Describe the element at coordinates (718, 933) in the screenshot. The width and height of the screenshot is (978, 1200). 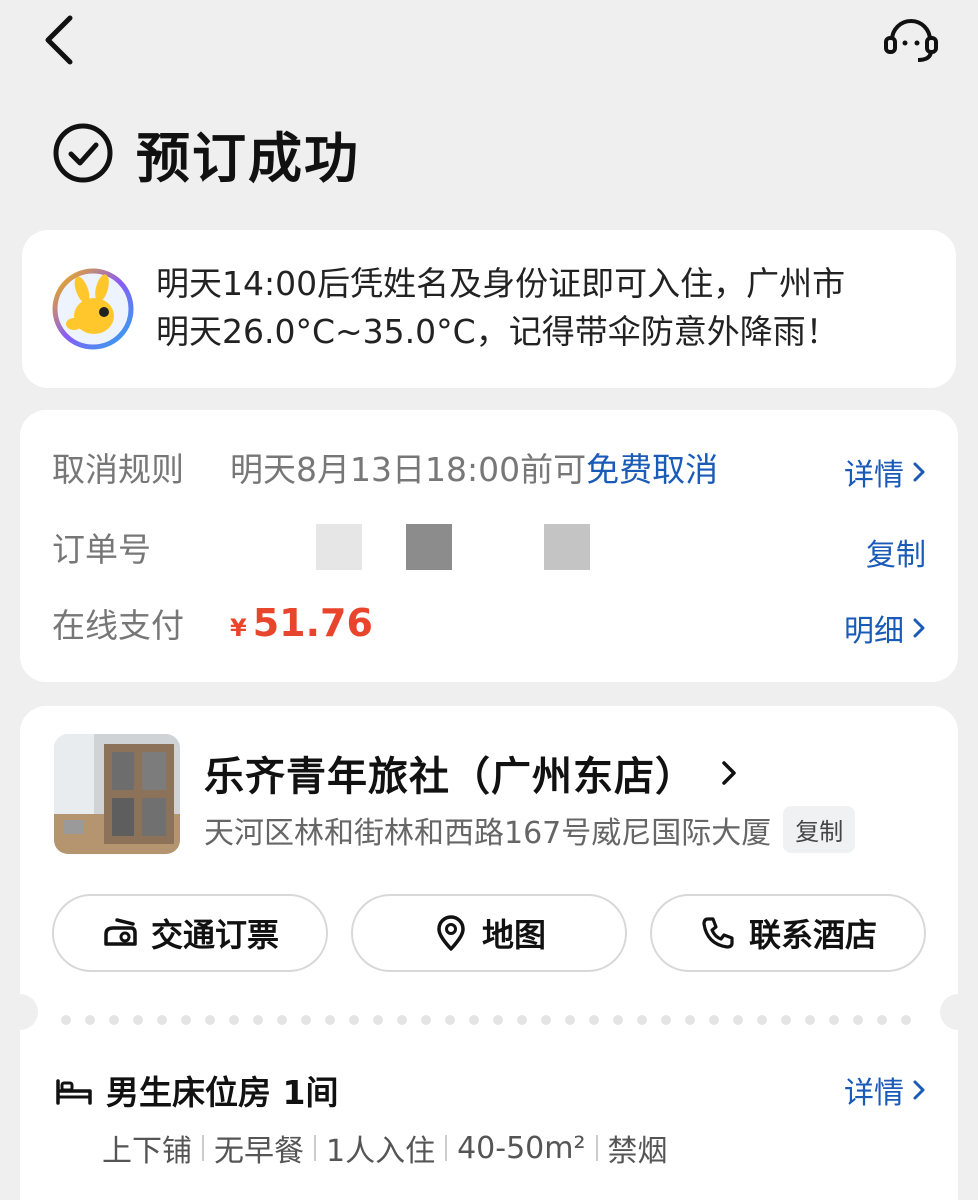
I see `phone-icon` at that location.